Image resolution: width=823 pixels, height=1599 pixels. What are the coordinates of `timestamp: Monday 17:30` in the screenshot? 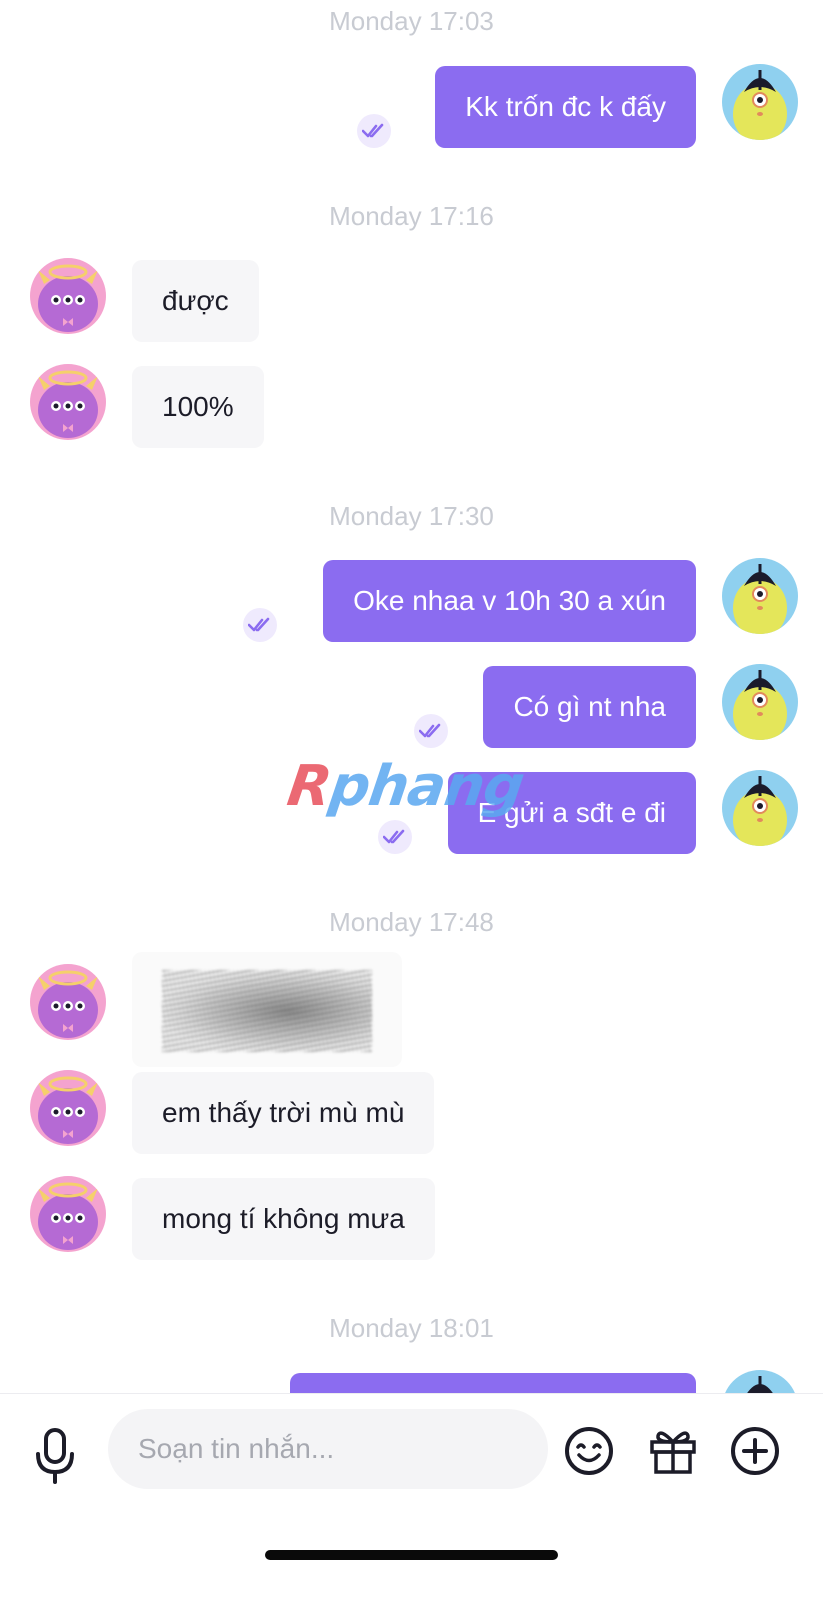 It's located at (411, 516).